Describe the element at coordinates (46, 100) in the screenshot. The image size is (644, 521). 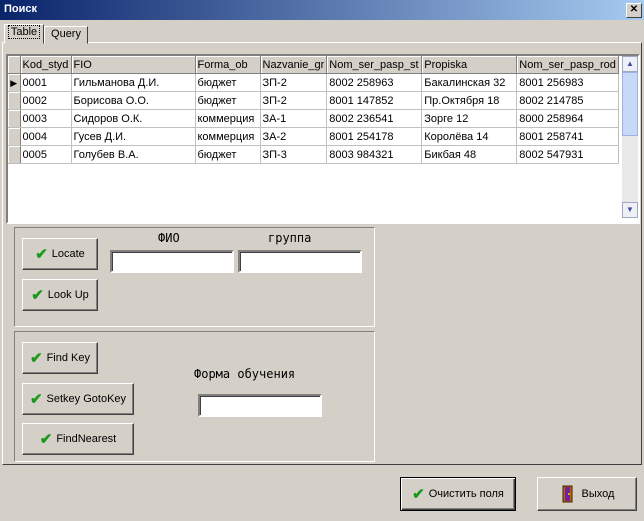
I see `table-cell: 0002` at that location.